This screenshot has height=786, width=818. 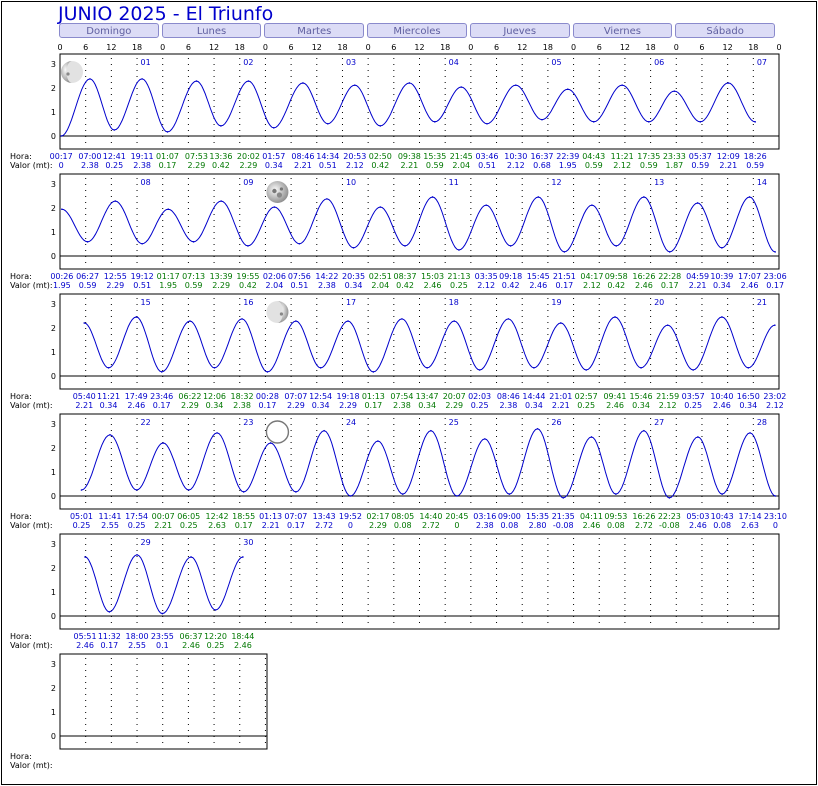 I want to click on extreme-time-label: 20:02, so click(x=248, y=156).